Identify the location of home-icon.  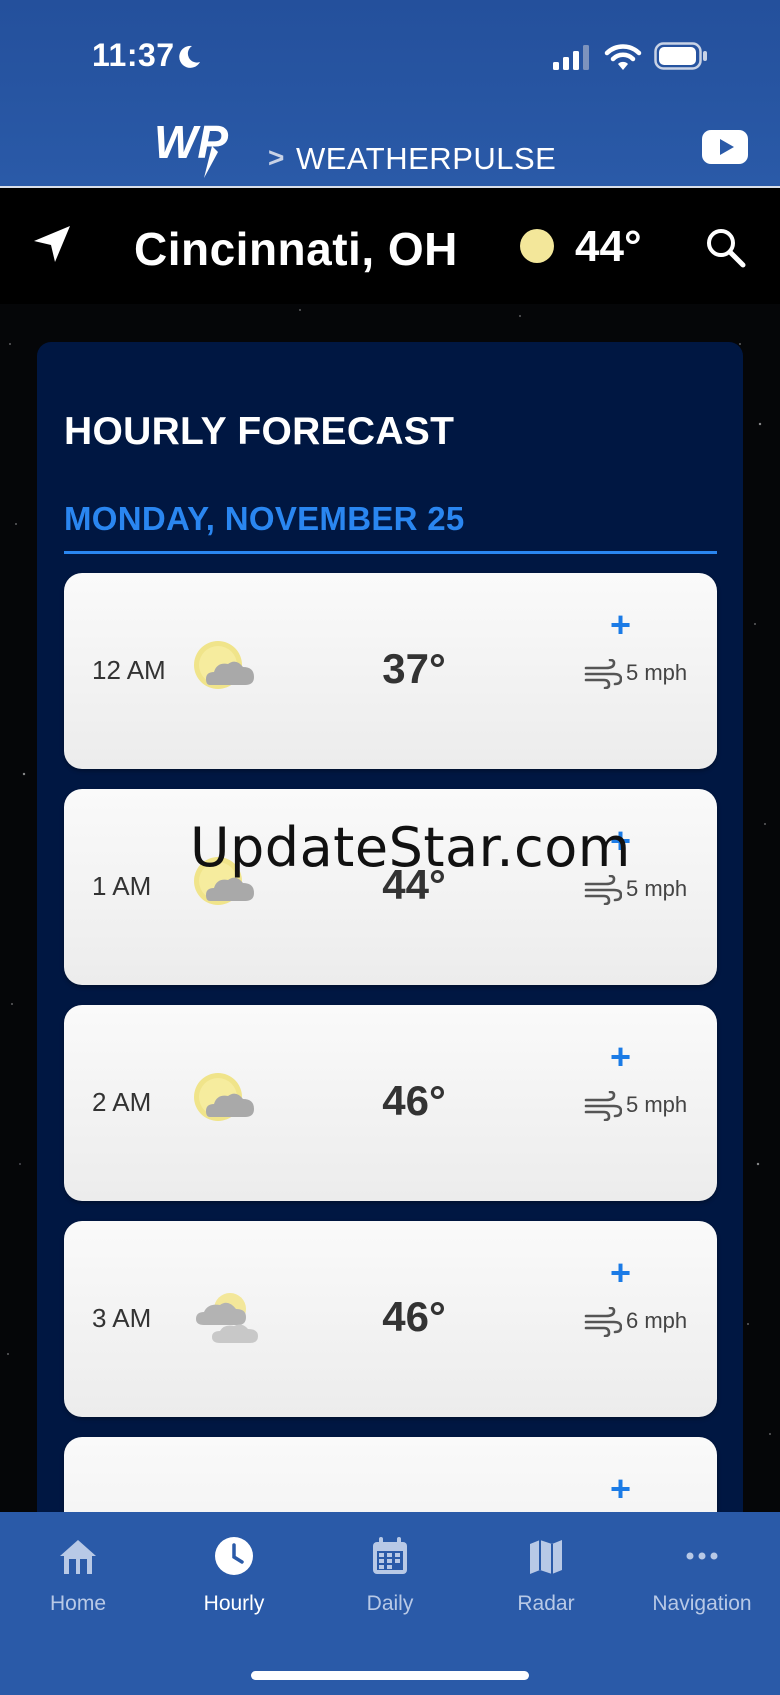
(78, 1557).